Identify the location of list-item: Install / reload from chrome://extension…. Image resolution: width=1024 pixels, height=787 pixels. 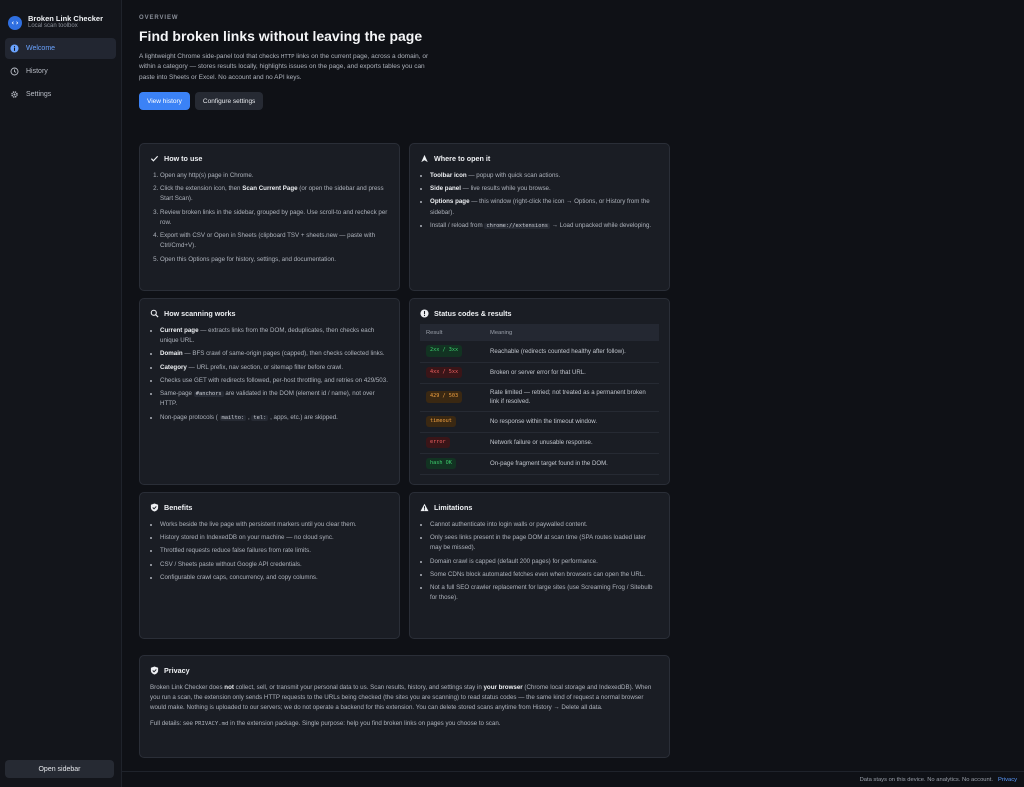
(544, 226).